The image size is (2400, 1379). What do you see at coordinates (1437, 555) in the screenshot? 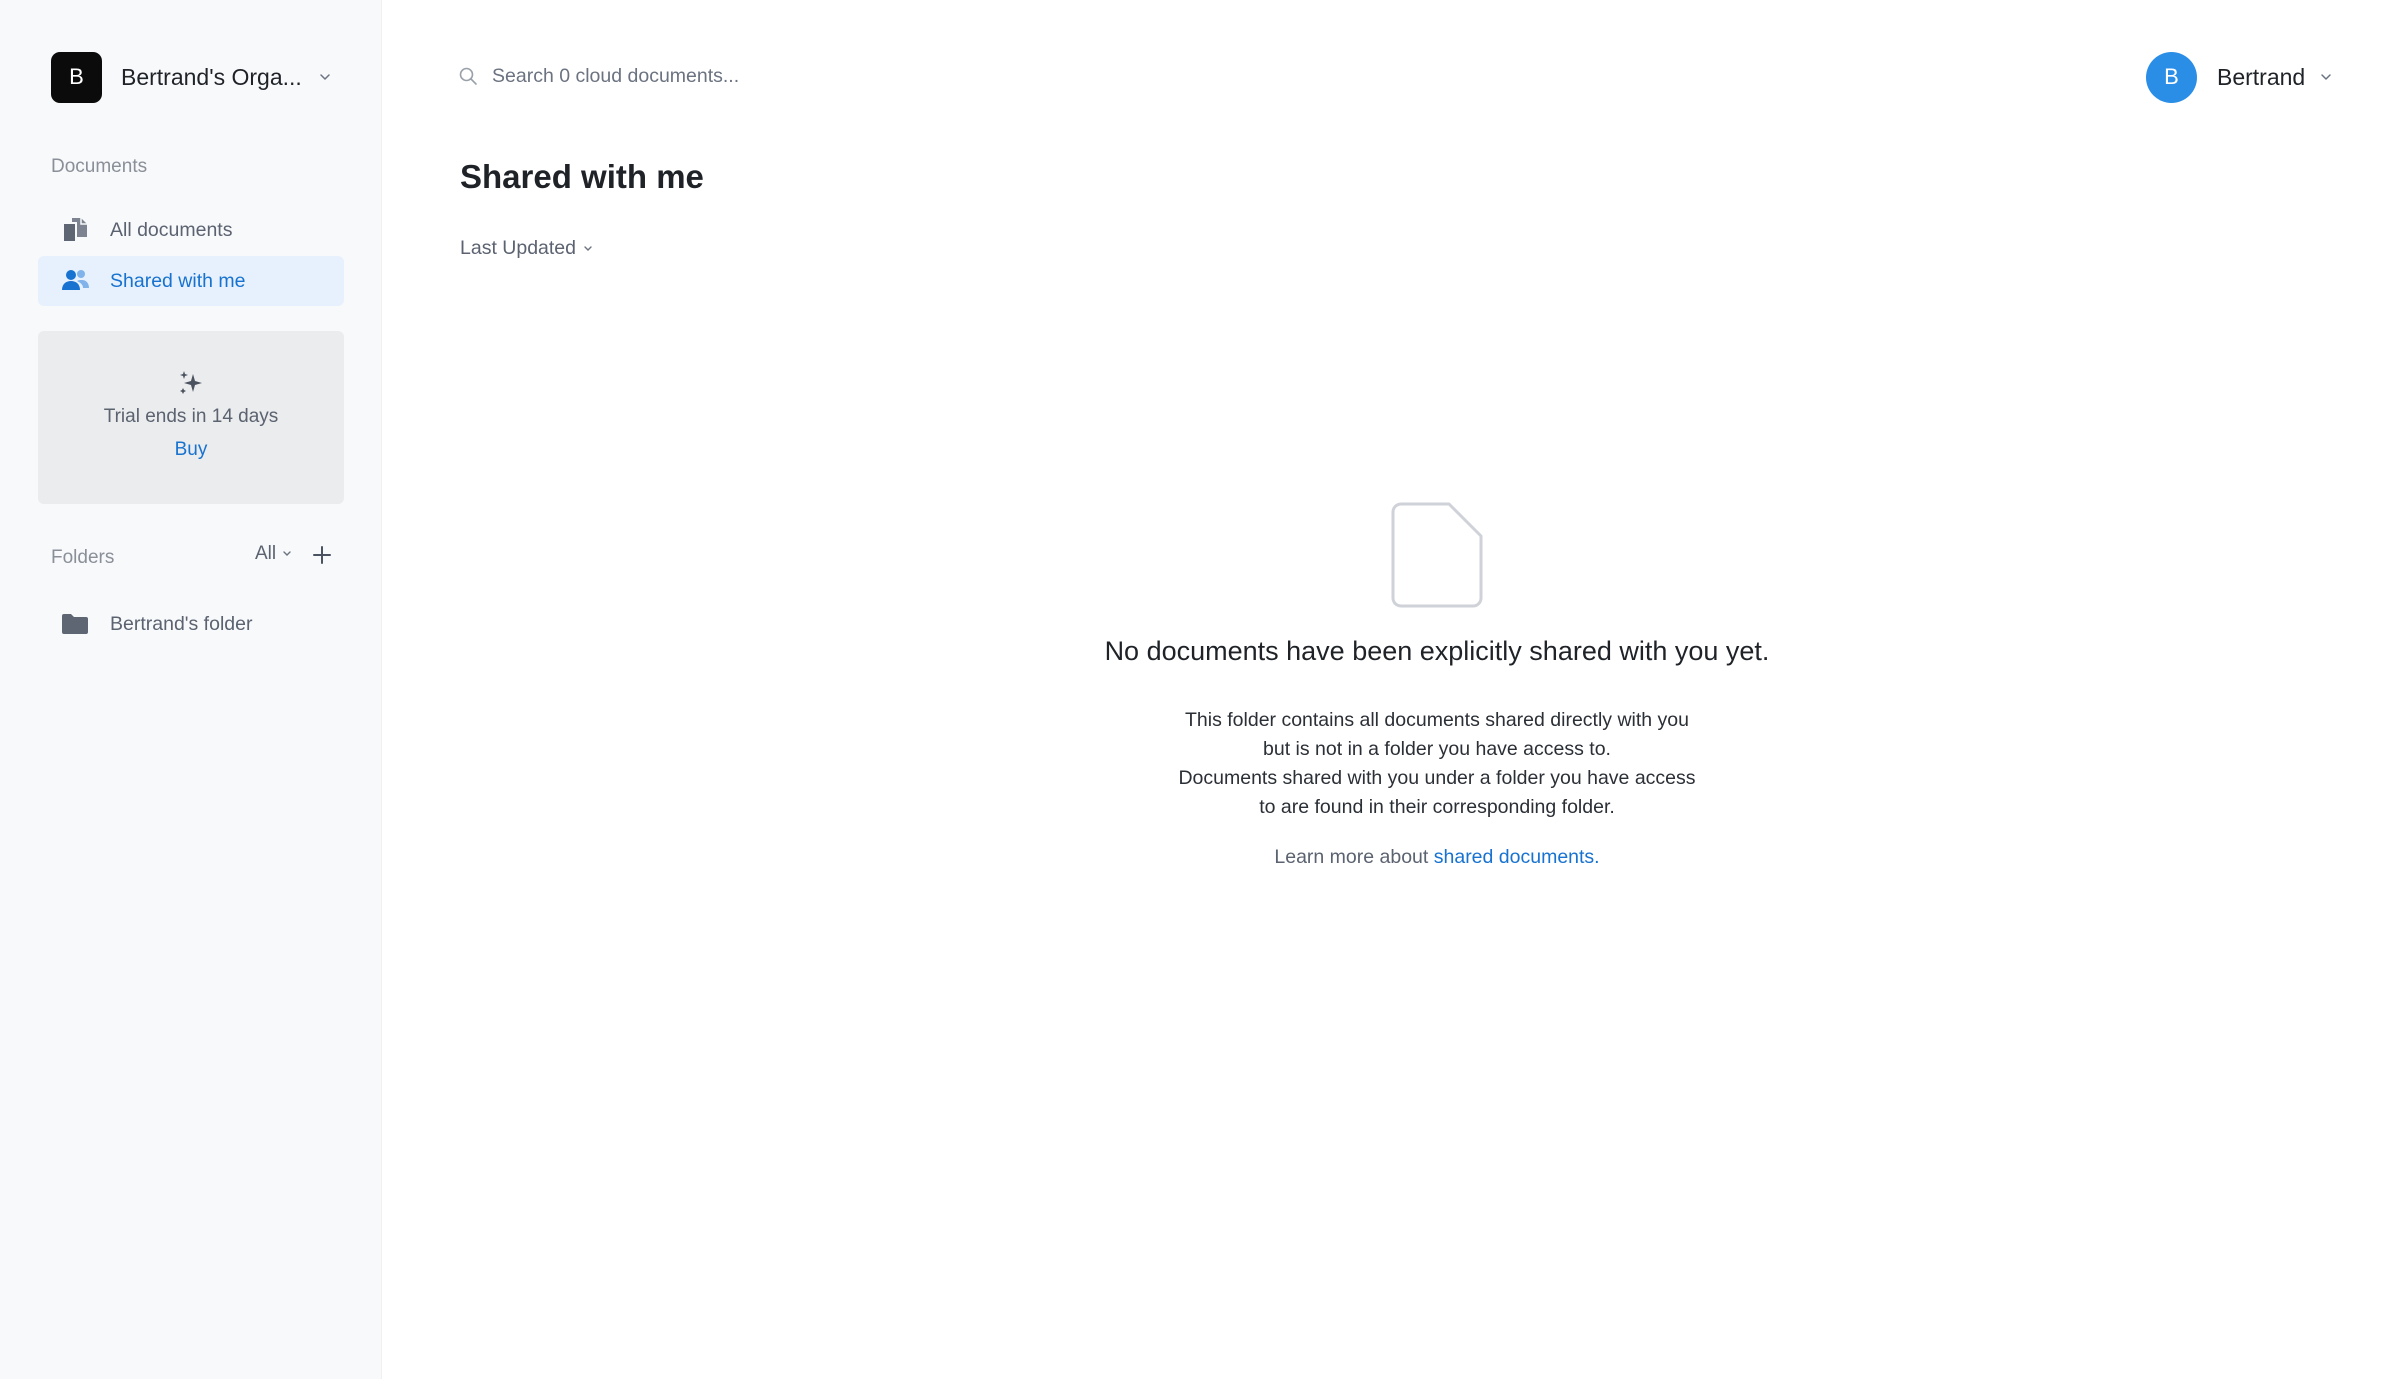
I see `file-icon` at bounding box center [1437, 555].